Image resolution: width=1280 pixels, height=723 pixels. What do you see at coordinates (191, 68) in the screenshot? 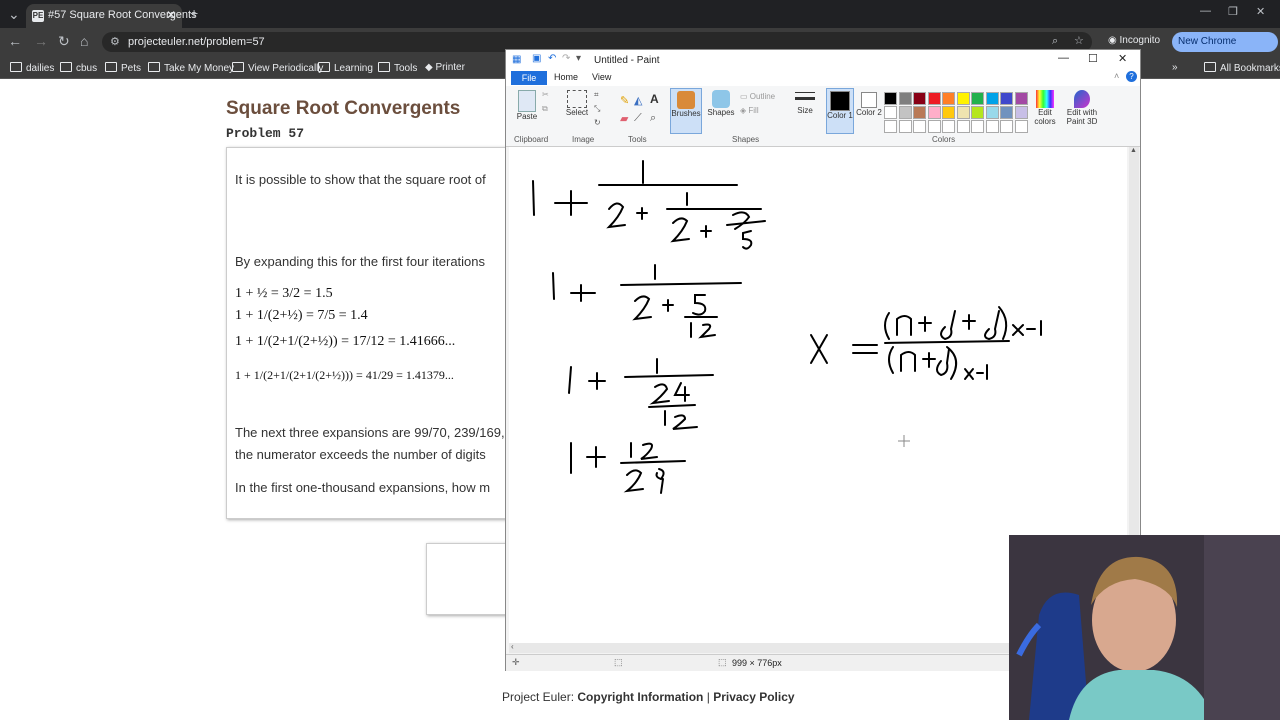
I see `bookmark-folder: Take My Money` at bounding box center [191, 68].